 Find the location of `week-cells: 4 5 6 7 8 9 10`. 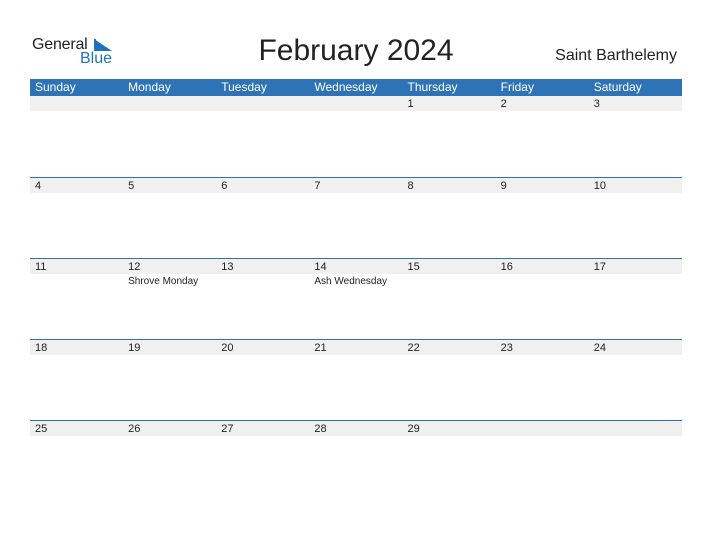

week-cells: 4 5 6 7 8 9 10 is located at coordinates (356, 185).